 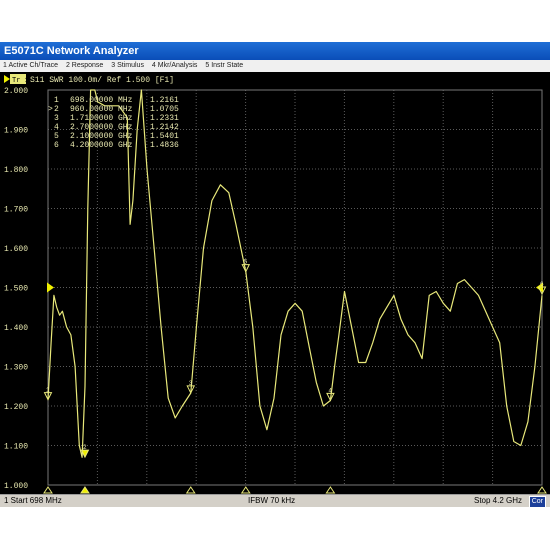 What do you see at coordinates (71, 51) in the screenshot?
I see `window-title: E5071C Network Analyzer` at bounding box center [71, 51].